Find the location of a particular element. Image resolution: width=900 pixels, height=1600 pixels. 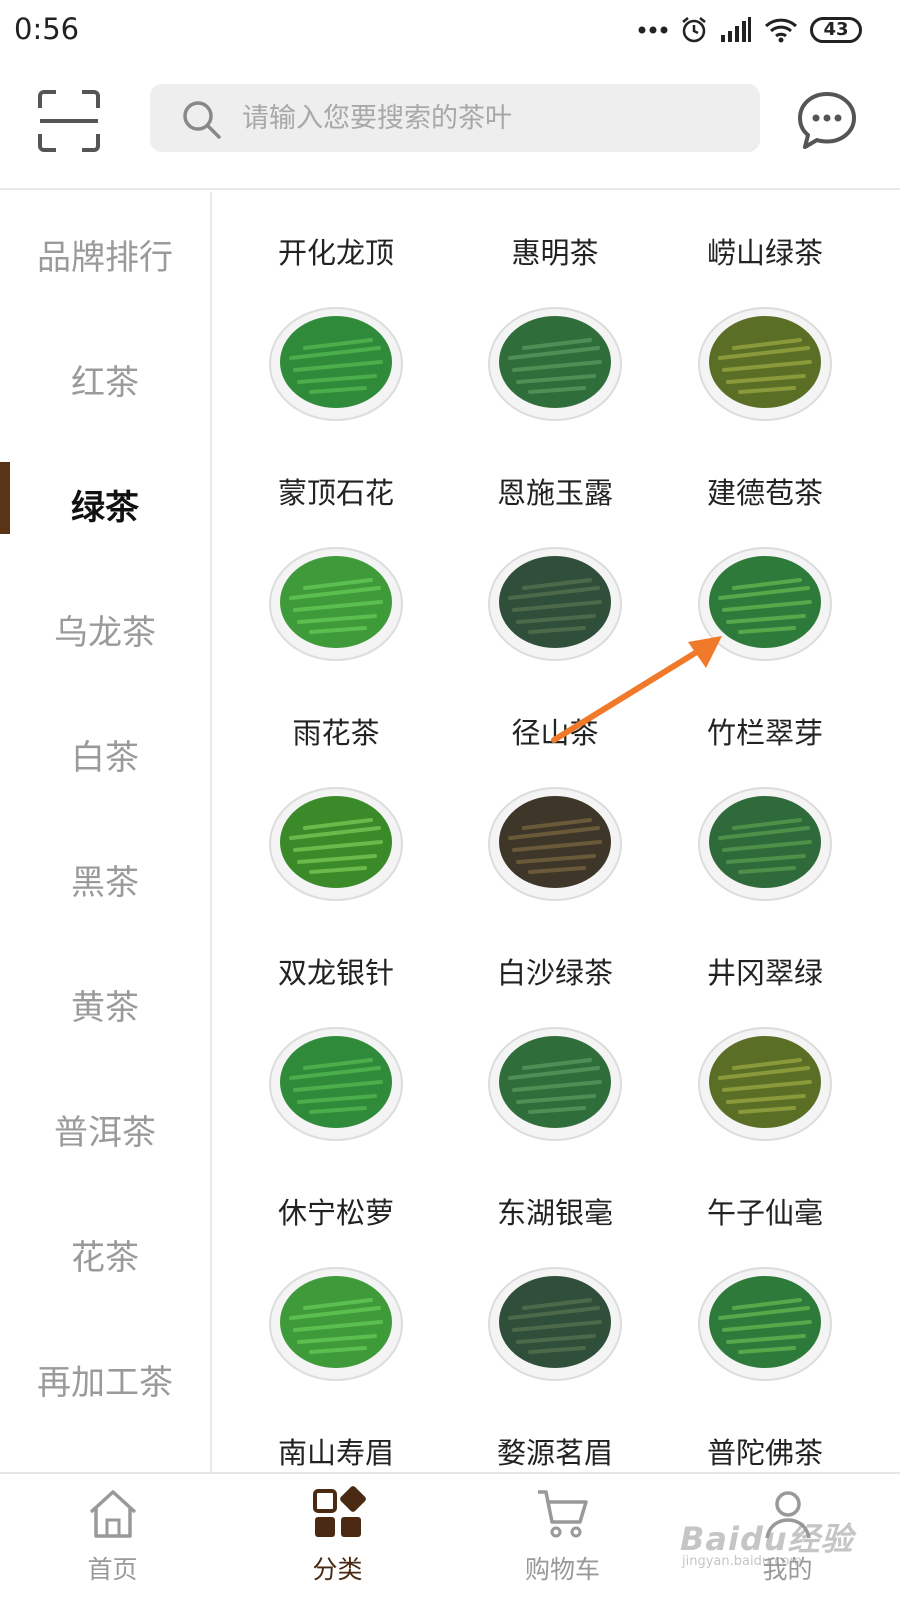

nav-label: 分类 is located at coordinates (337, 1569).